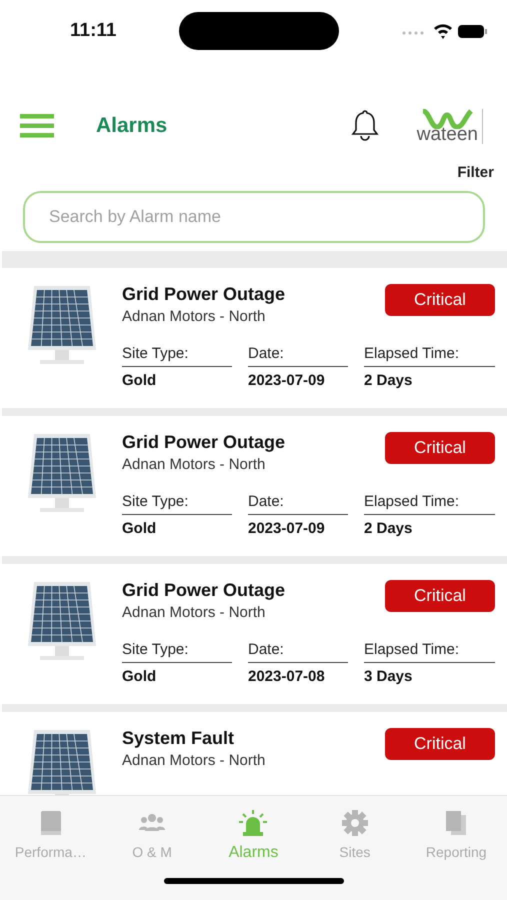 The width and height of the screenshot is (507, 900). I want to click on page-title: Alarms, so click(132, 126).